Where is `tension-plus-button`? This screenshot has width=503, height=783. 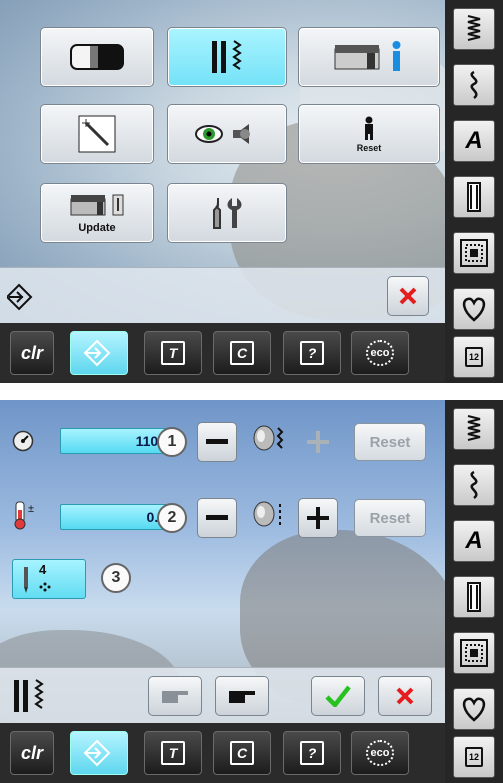 tension-plus-button is located at coordinates (318, 518).